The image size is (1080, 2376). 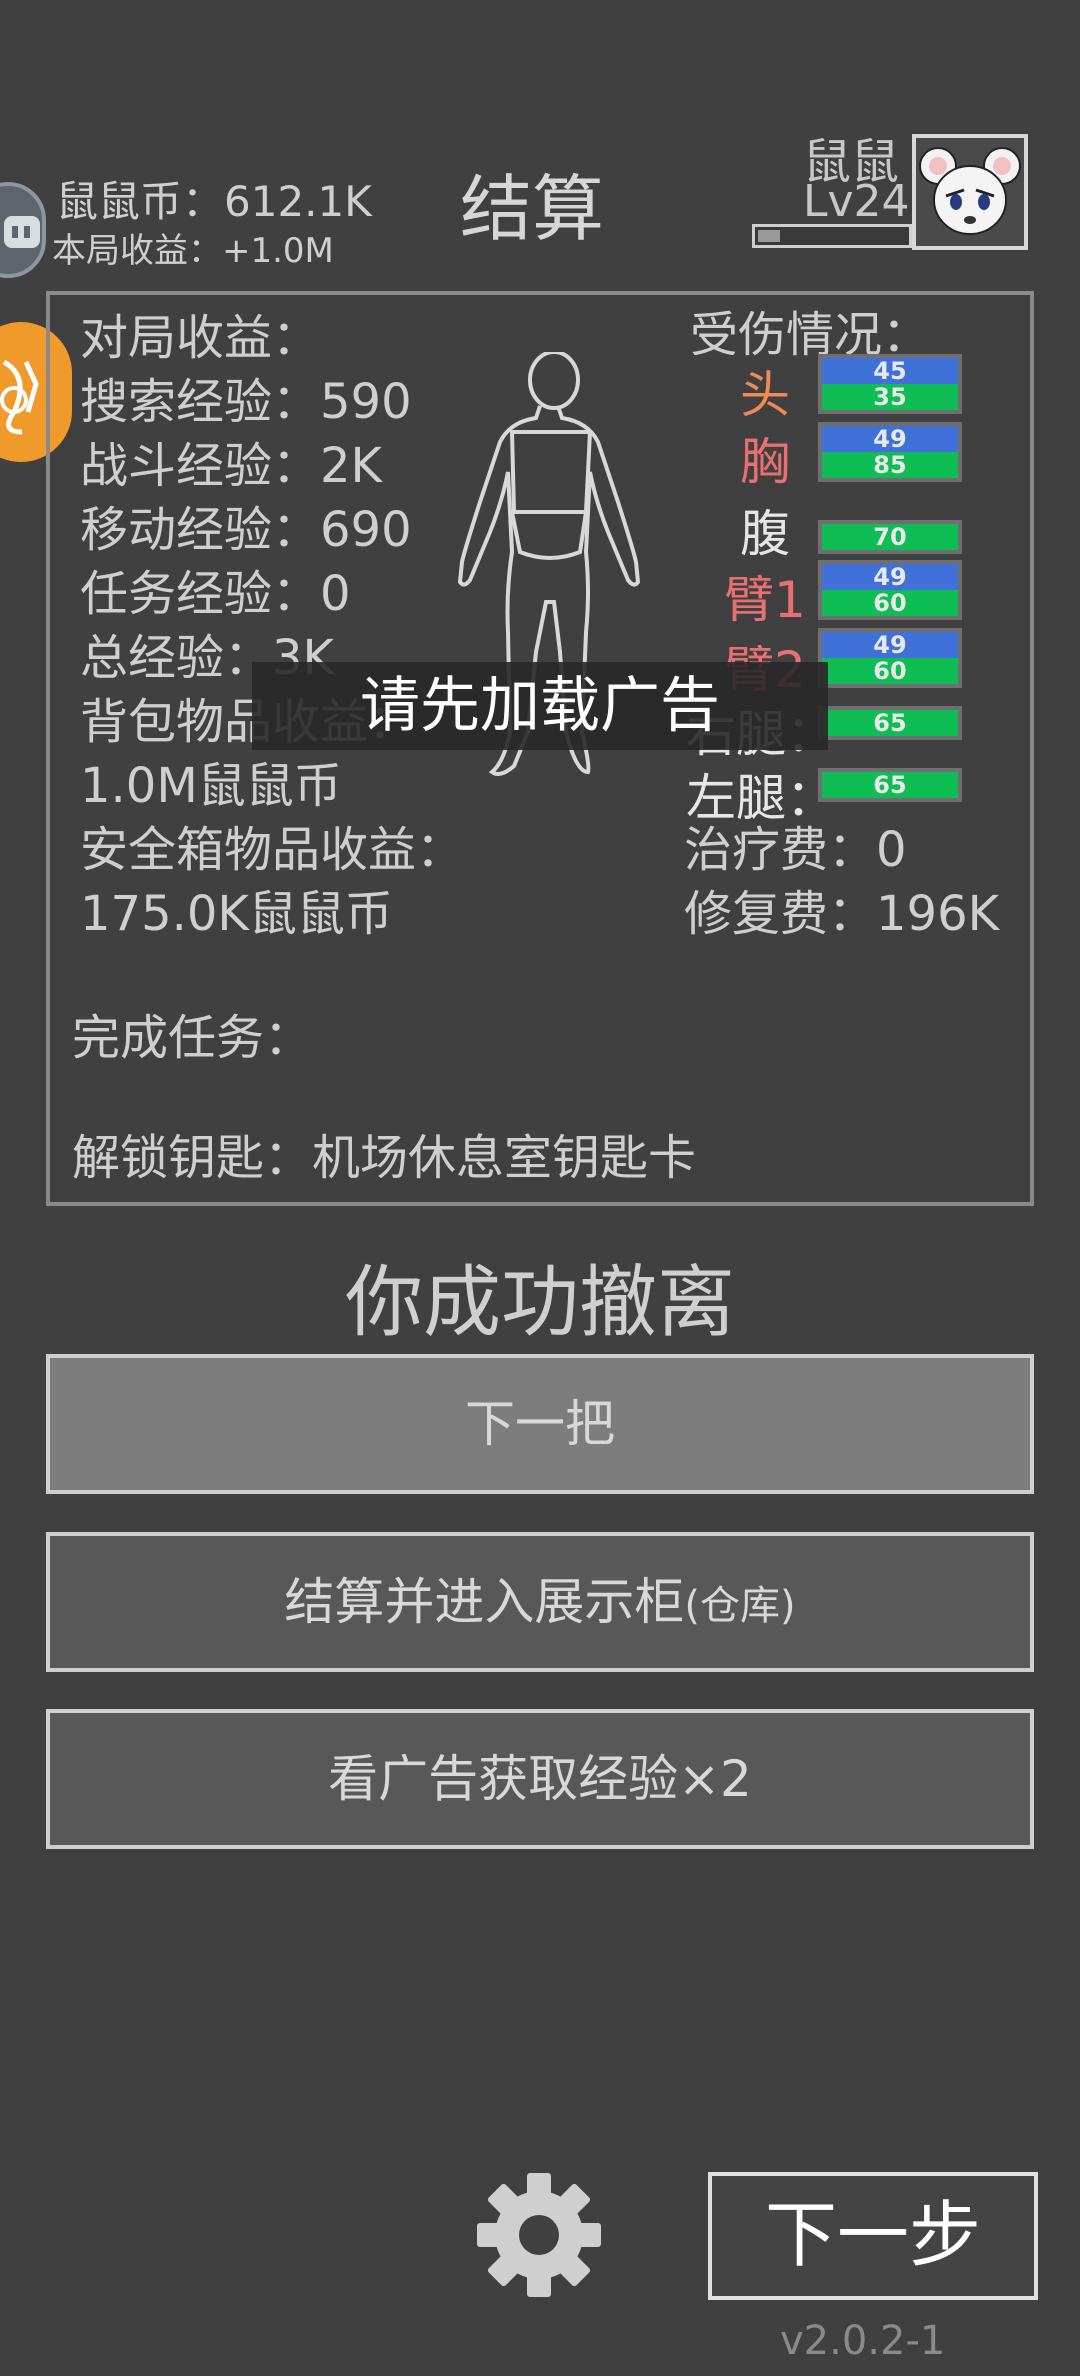 I want to click on next-round-button: 下一把, so click(x=540, y=1424).